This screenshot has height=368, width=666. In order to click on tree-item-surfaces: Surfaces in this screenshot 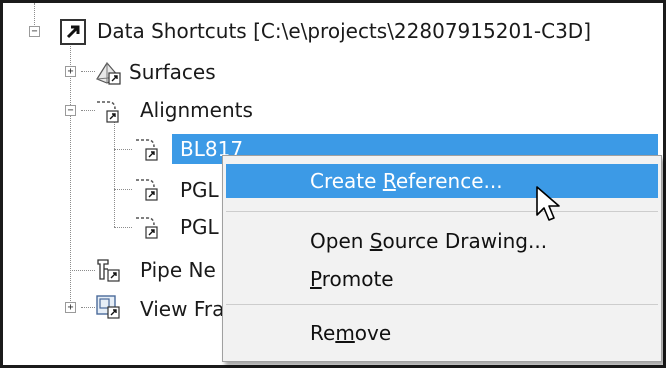, I will do `click(172, 72)`.